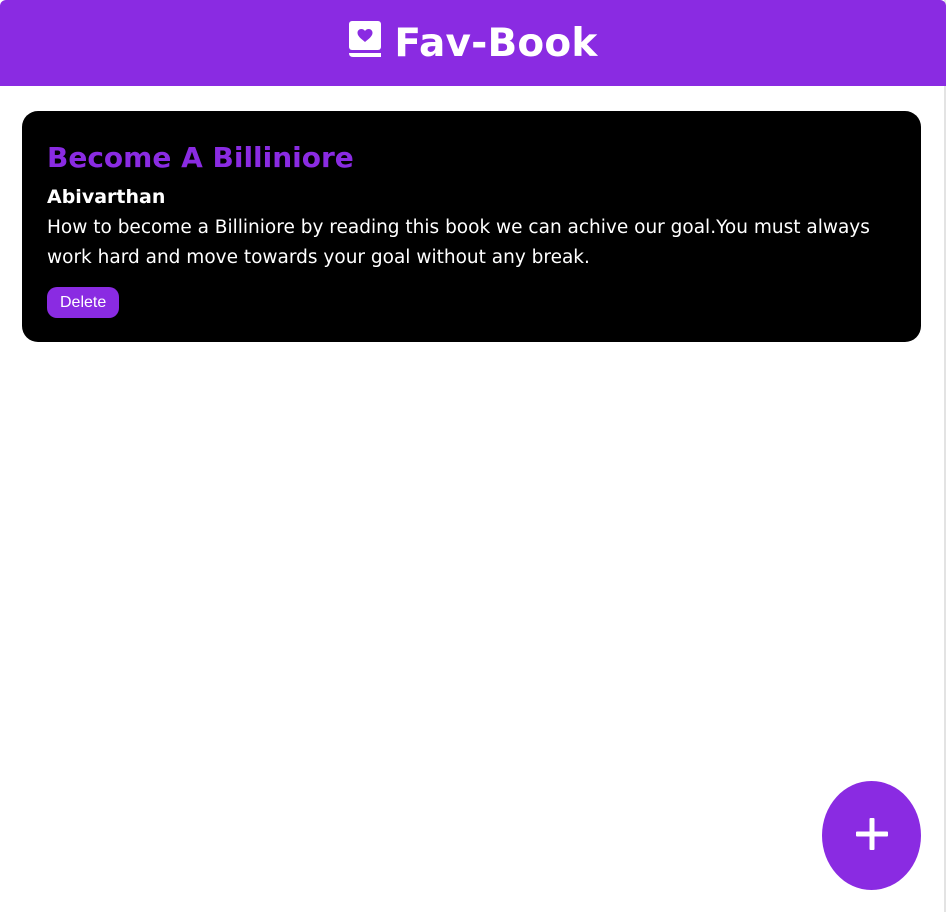 The height and width of the screenshot is (912, 948). What do you see at coordinates (496, 43) in the screenshot?
I see `app-title: Fav-Book` at bounding box center [496, 43].